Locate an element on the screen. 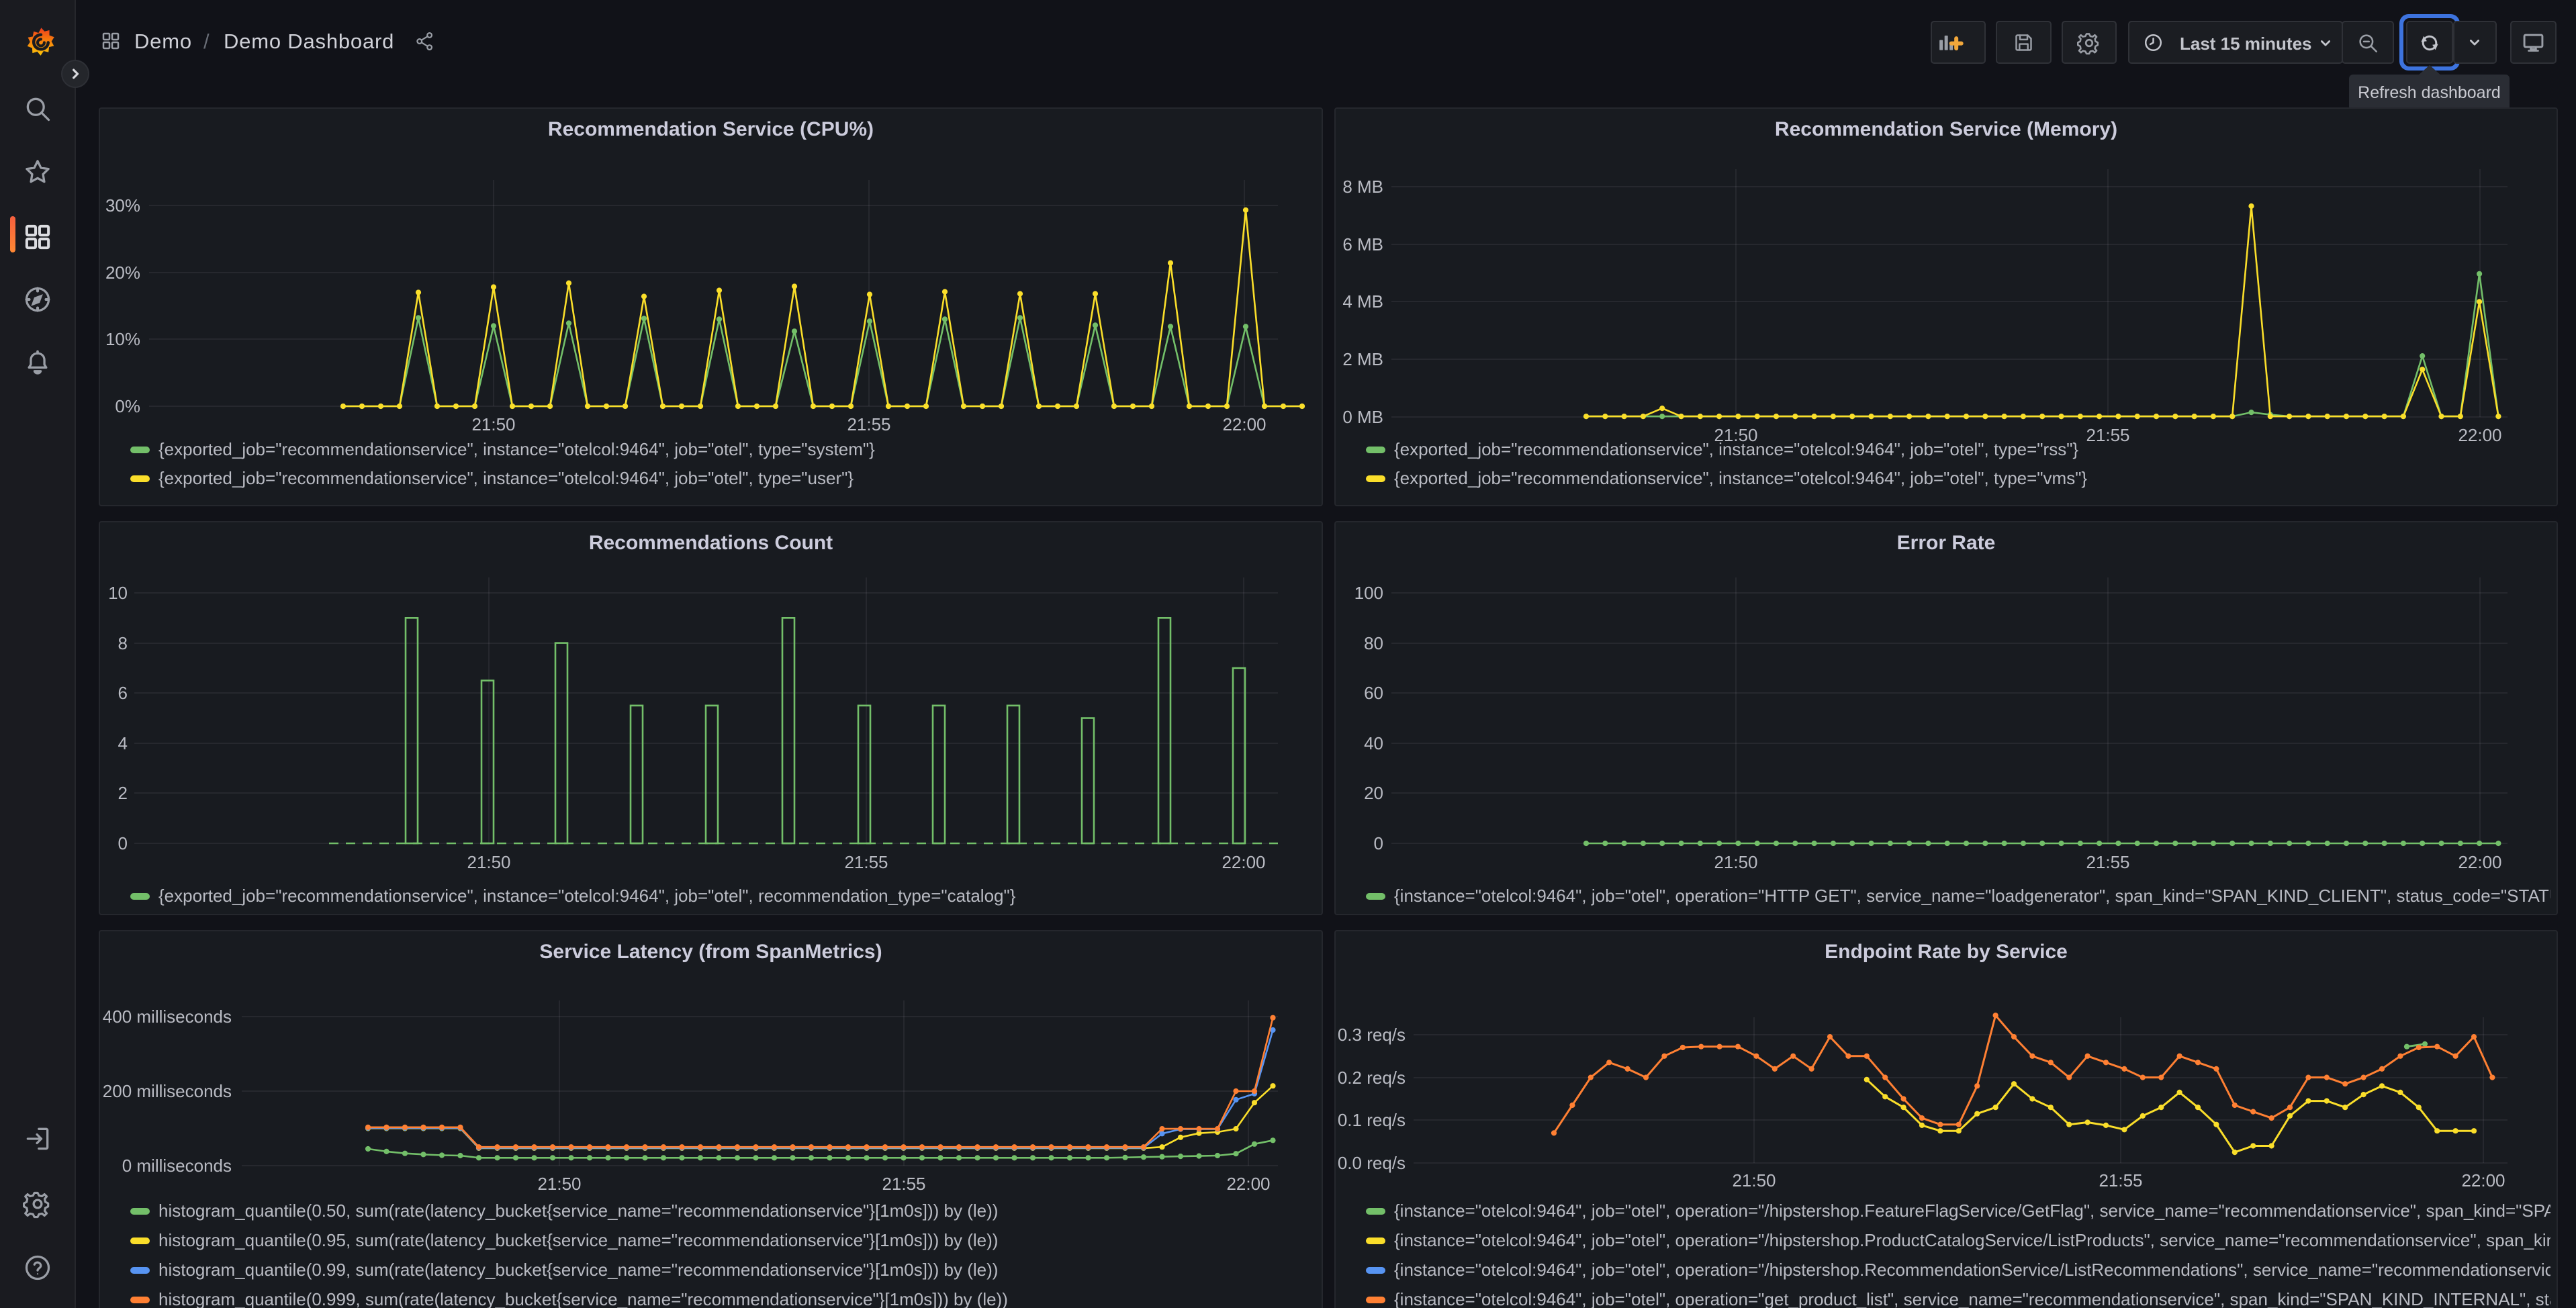 The image size is (2576, 1308). svg-text: 400 milliseconds is located at coordinates (167, 1017).